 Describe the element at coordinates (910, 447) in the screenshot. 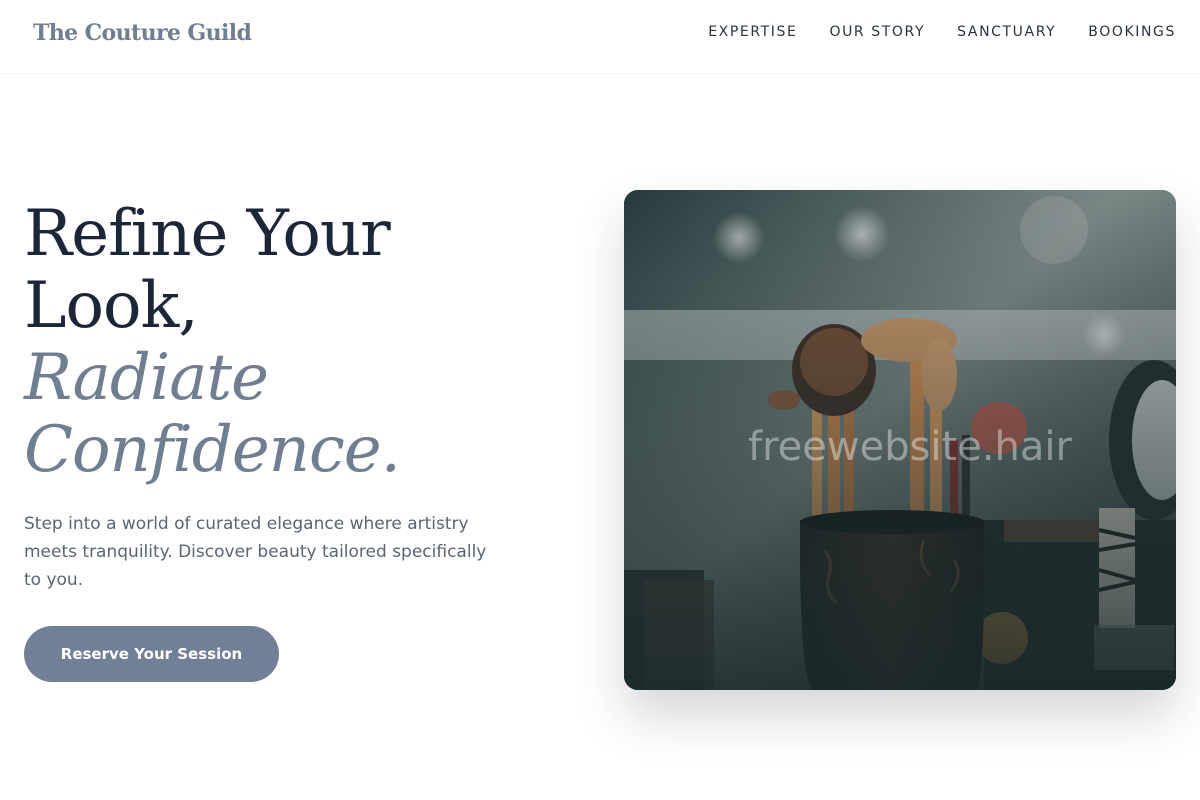

I see `photo-watermark: freewebsite.hair` at that location.